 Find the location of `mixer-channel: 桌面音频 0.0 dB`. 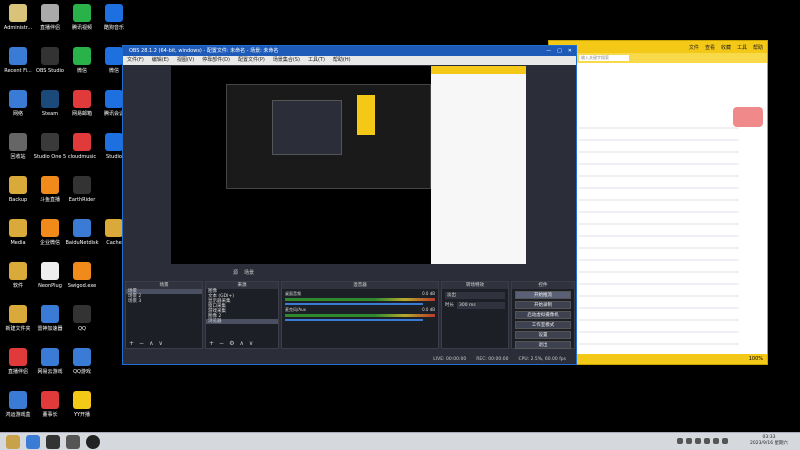

mixer-channel: 桌面音频 0.0 dB is located at coordinates (360, 298).